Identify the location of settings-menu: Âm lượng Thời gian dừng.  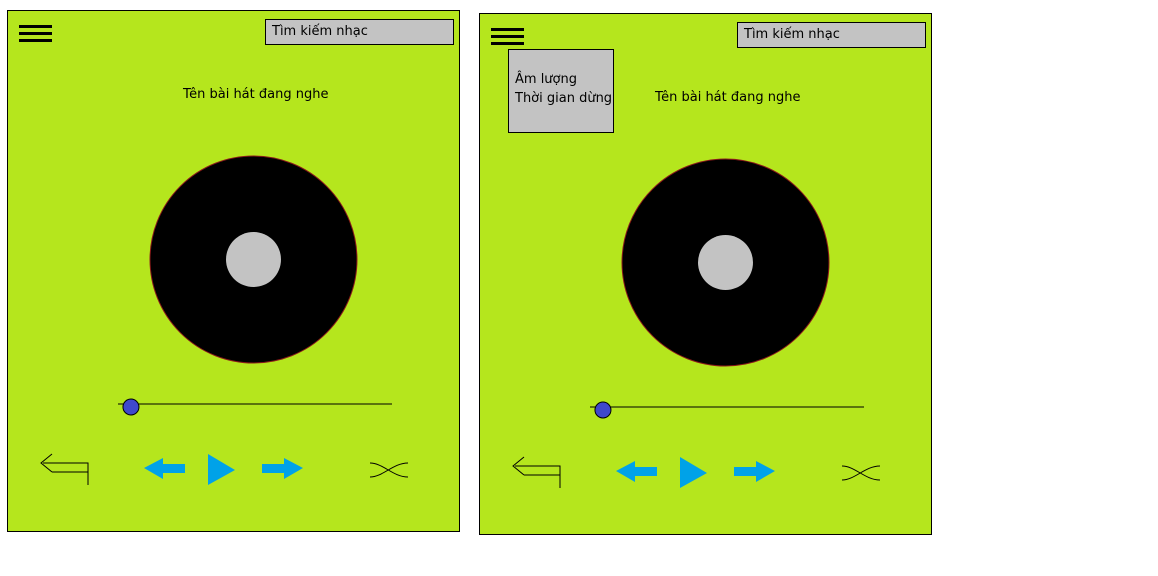
(561, 91).